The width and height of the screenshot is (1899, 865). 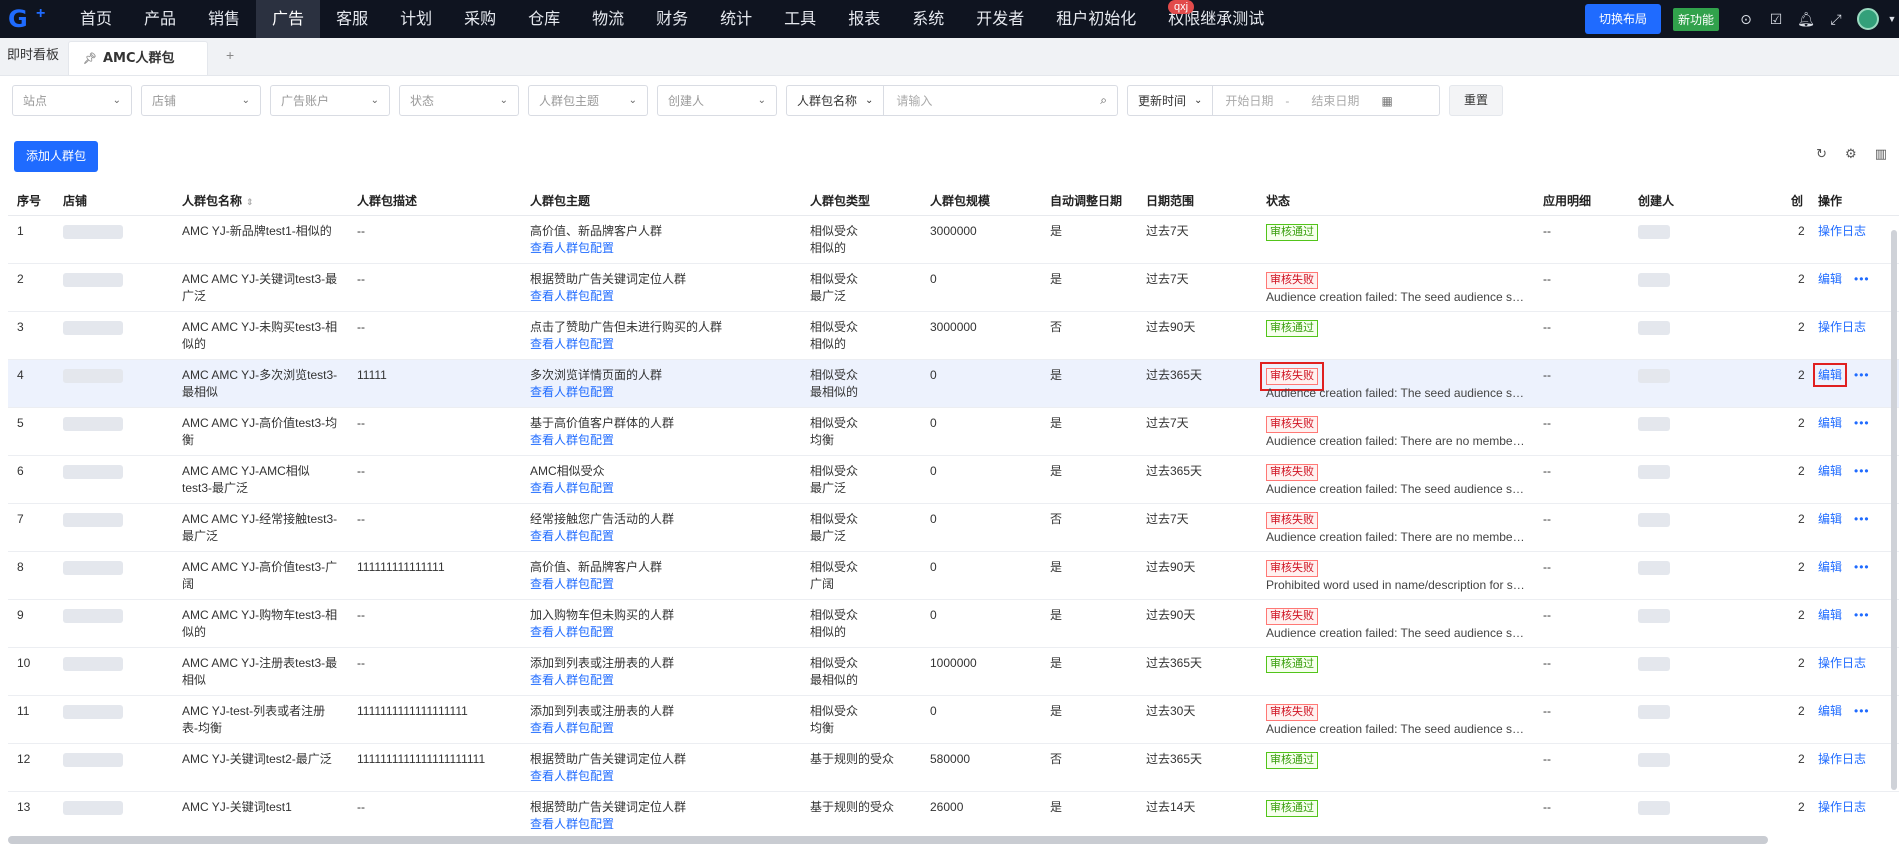 I want to click on name-search-input: 请输入, so click(x=992, y=100).